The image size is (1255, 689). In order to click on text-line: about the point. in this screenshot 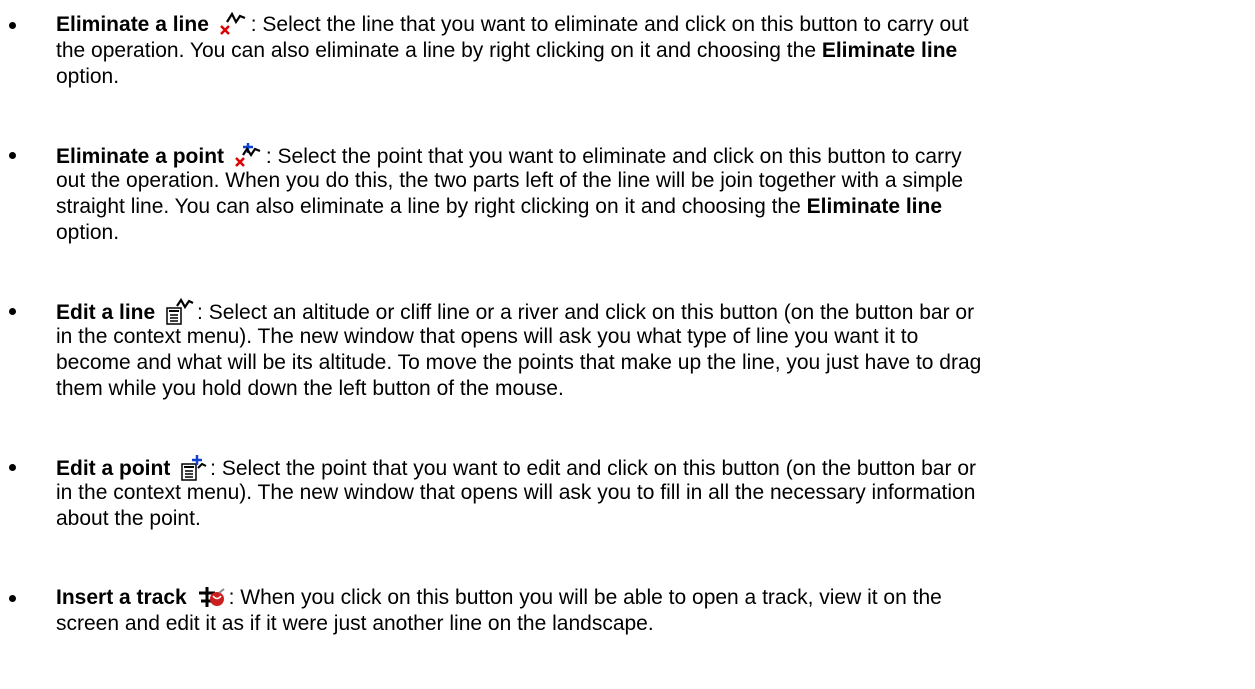, I will do `click(128, 518)`.